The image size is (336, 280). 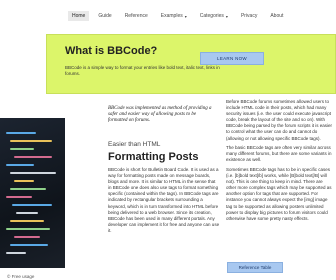 I want to click on nav-item-privacy: Privacy, so click(x=249, y=16).